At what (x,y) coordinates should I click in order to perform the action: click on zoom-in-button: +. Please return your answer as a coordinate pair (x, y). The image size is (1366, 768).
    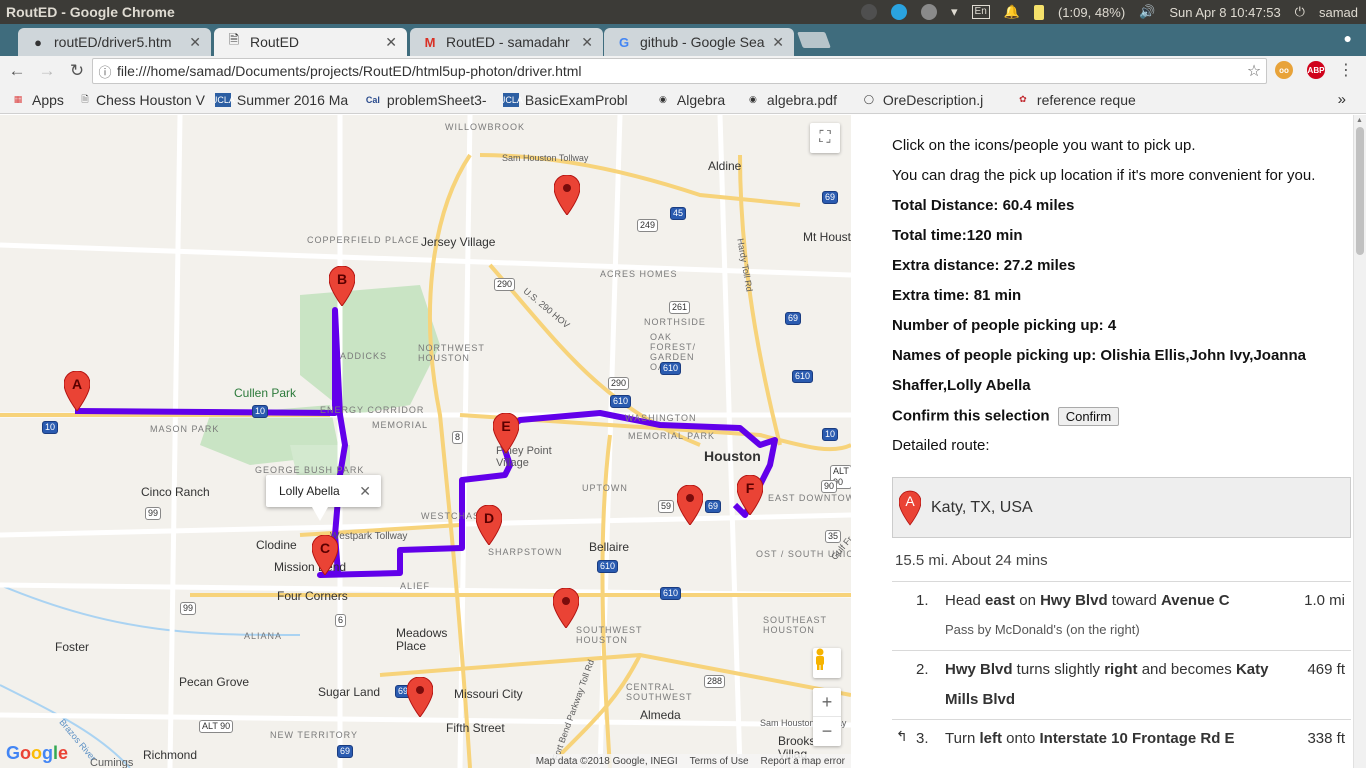
    Looking at the image, I should click on (827, 702).